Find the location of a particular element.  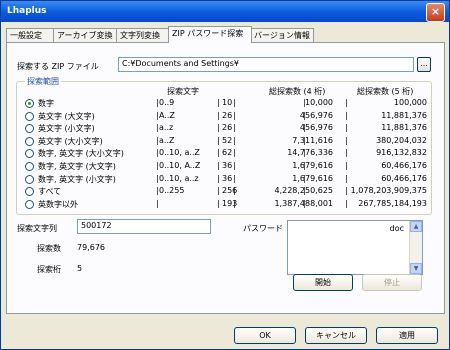

range-count: 62 is located at coordinates (227, 153).